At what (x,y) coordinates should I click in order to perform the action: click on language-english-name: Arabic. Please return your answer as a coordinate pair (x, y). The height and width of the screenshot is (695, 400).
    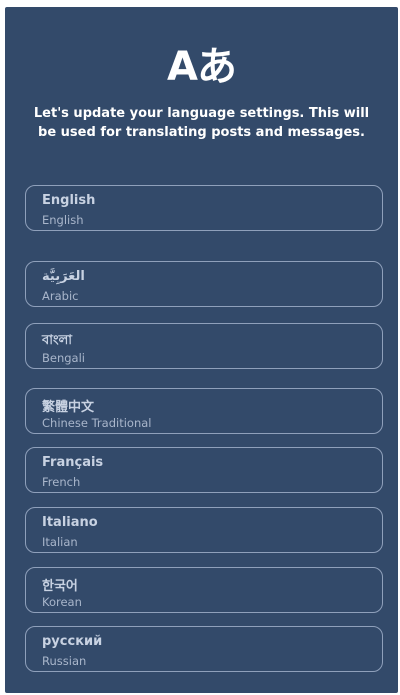
    Looking at the image, I should click on (60, 296).